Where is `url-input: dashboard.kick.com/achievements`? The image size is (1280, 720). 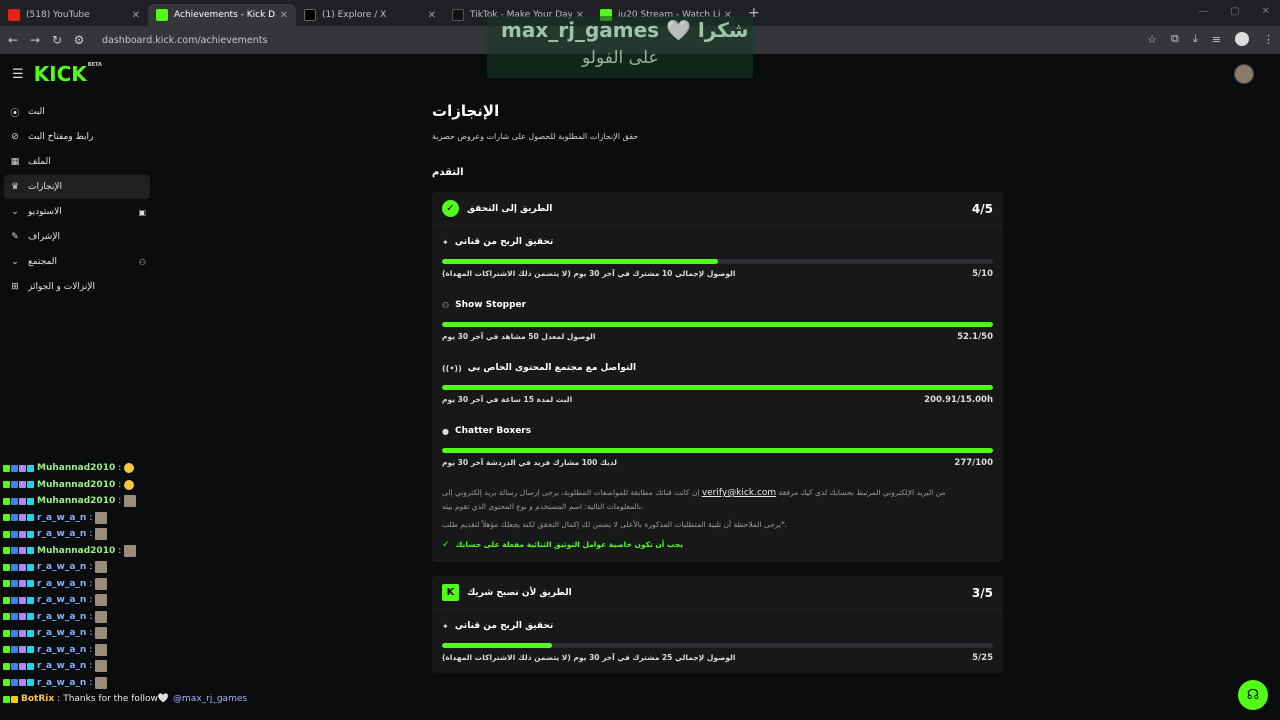
url-input: dashboard.kick.com/achievements is located at coordinates (184, 40).